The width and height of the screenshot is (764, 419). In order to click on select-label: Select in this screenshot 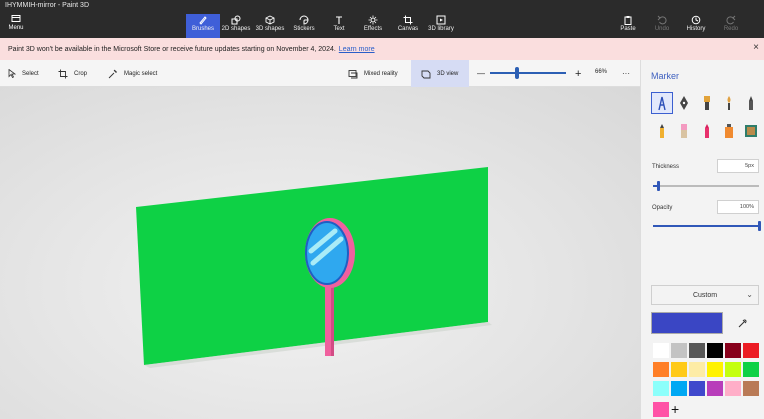, I will do `click(30, 73)`.